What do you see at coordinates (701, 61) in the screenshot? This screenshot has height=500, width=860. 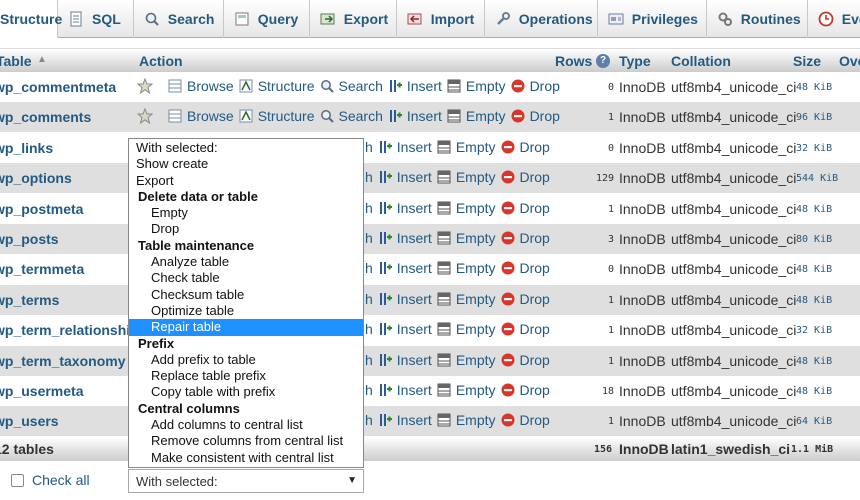 I see `header-collation: Collation` at bounding box center [701, 61].